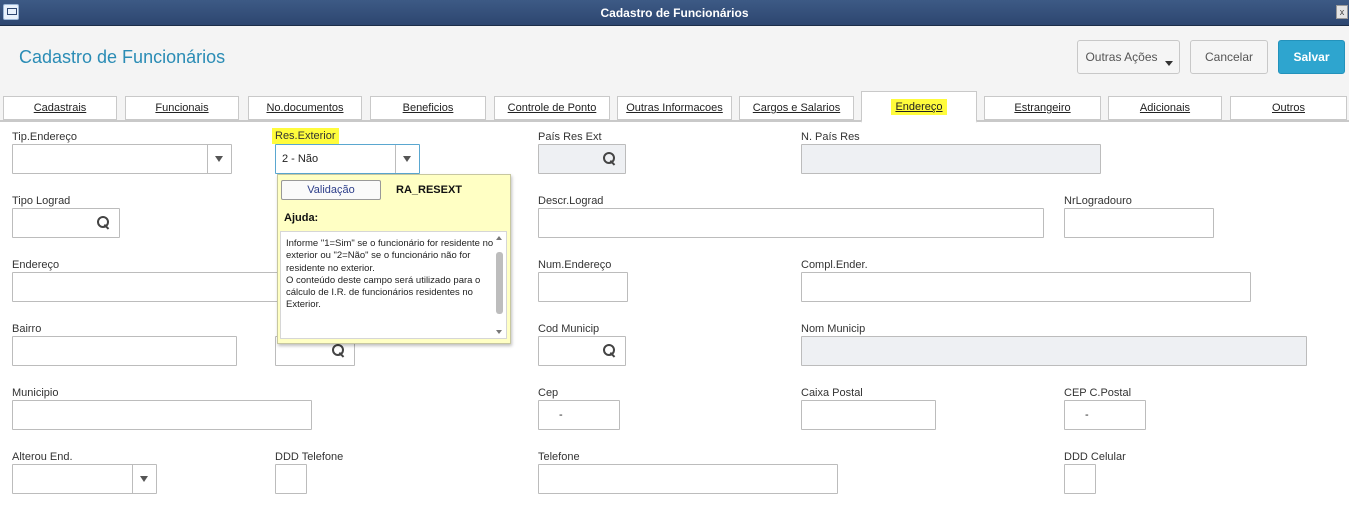 This screenshot has width=1349, height=517. Describe the element at coordinates (305, 108) in the screenshot. I see `tab-no-documentos: No.documentos` at that location.